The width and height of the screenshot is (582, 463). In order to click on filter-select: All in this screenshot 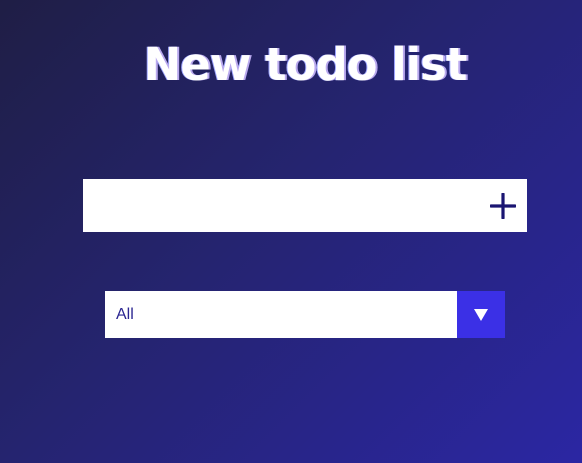, I will do `click(305, 314)`.